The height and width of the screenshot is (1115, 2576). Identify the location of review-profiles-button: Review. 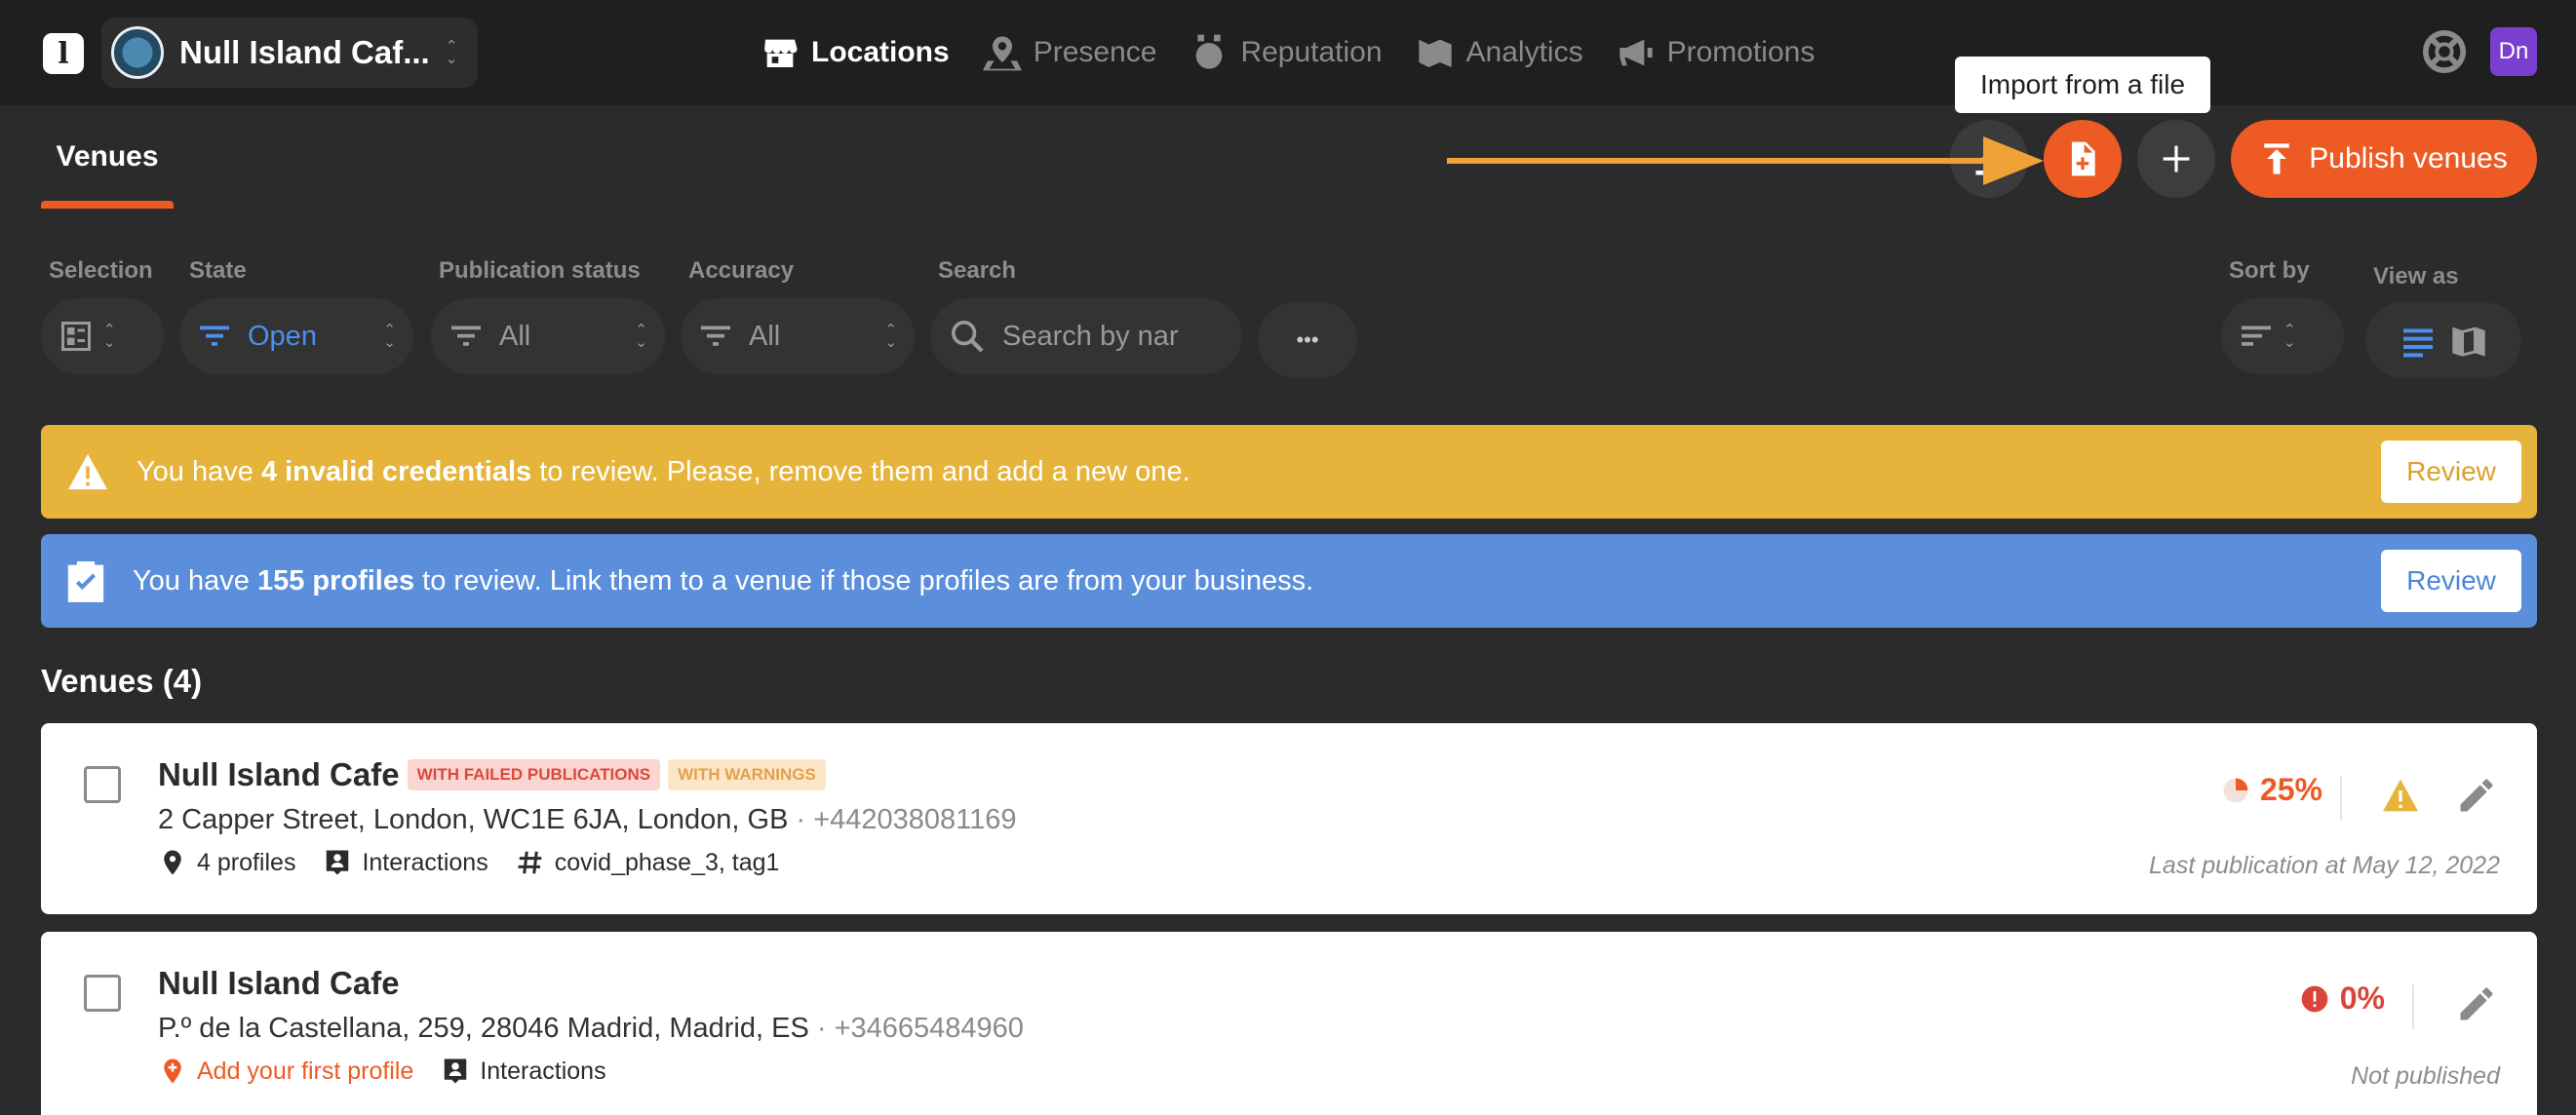
(2451, 581).